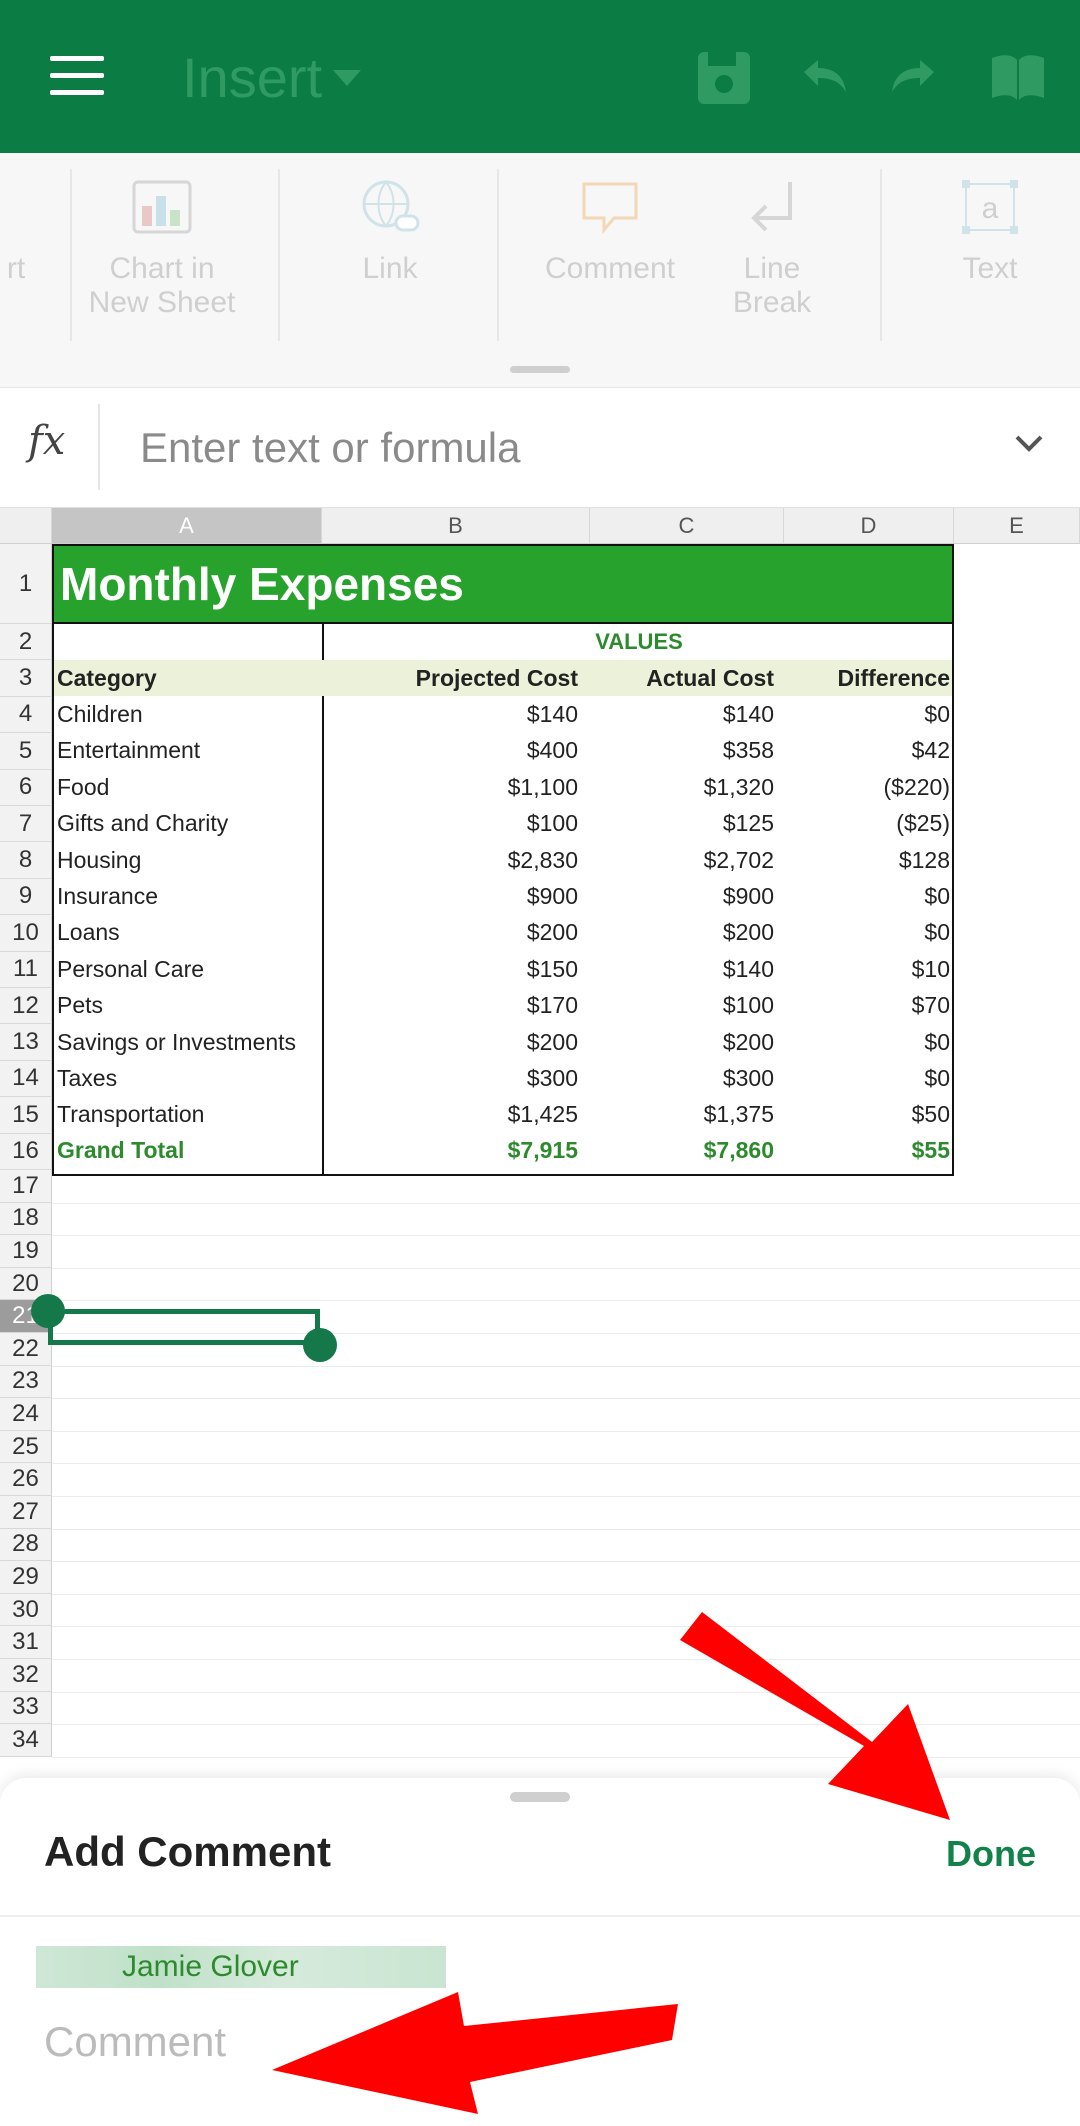  Describe the element at coordinates (88, 932) in the screenshot. I see `cell-category: Loans` at that location.